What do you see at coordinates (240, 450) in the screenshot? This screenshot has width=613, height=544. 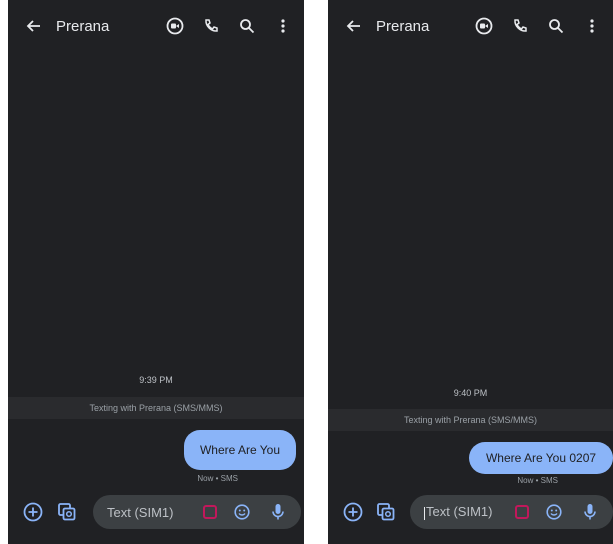 I see `message-bubble: Where Are You` at bounding box center [240, 450].